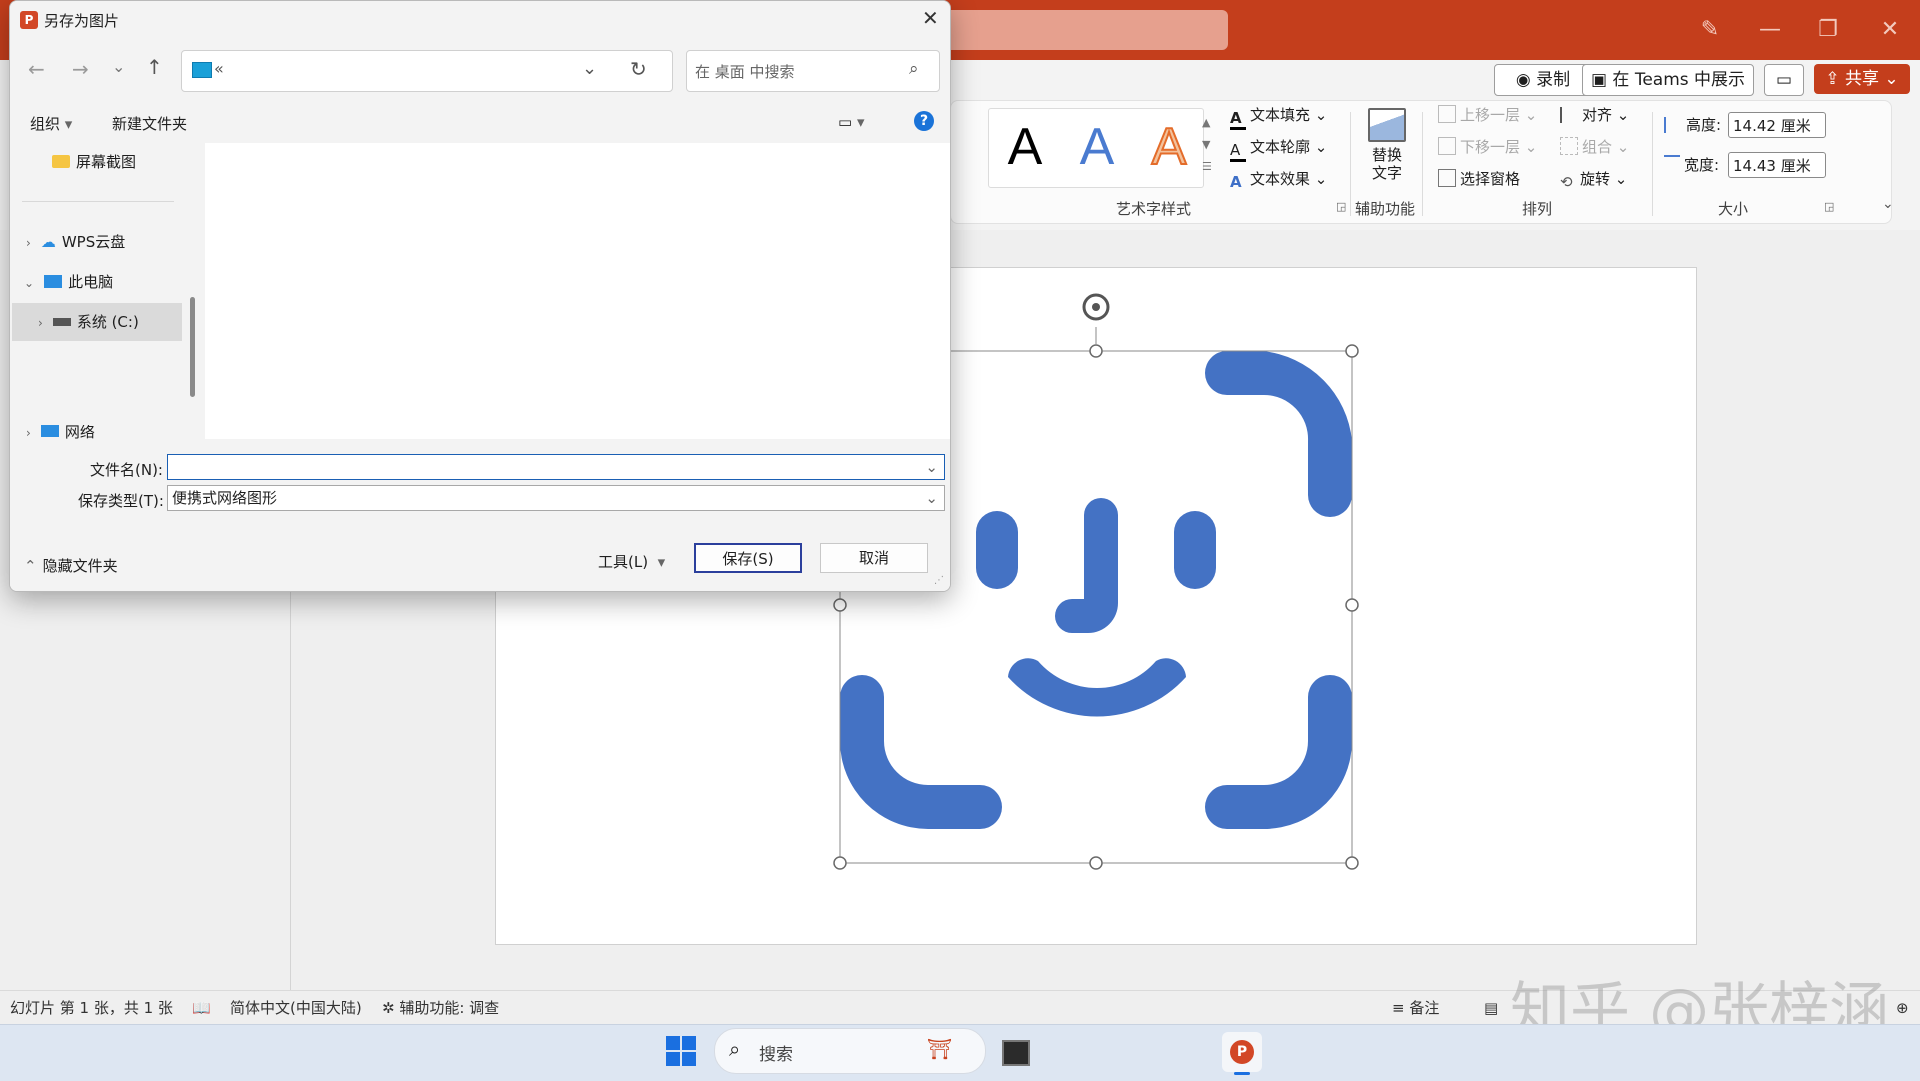  What do you see at coordinates (36, 69) in the screenshot?
I see `back-arrow-icon: ←` at bounding box center [36, 69].